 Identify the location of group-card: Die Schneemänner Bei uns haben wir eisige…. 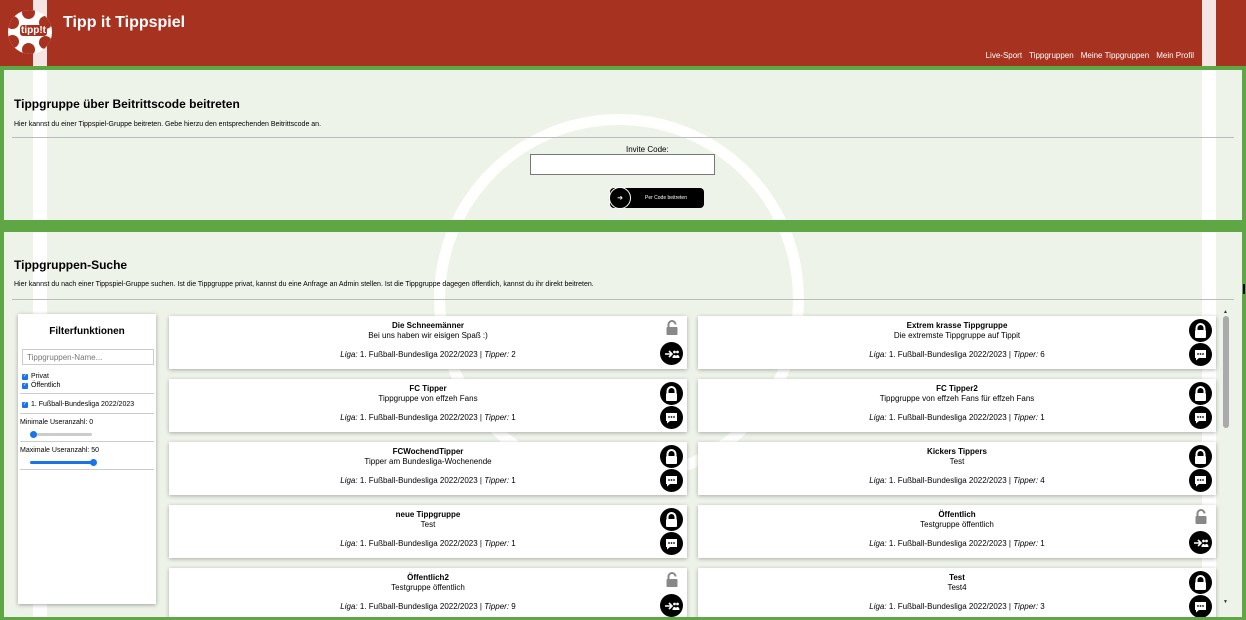
(428, 342).